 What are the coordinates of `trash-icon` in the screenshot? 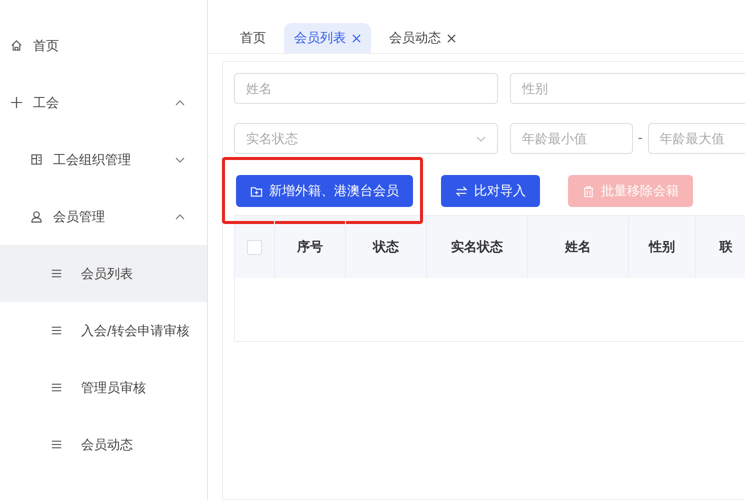 It's located at (588, 191).